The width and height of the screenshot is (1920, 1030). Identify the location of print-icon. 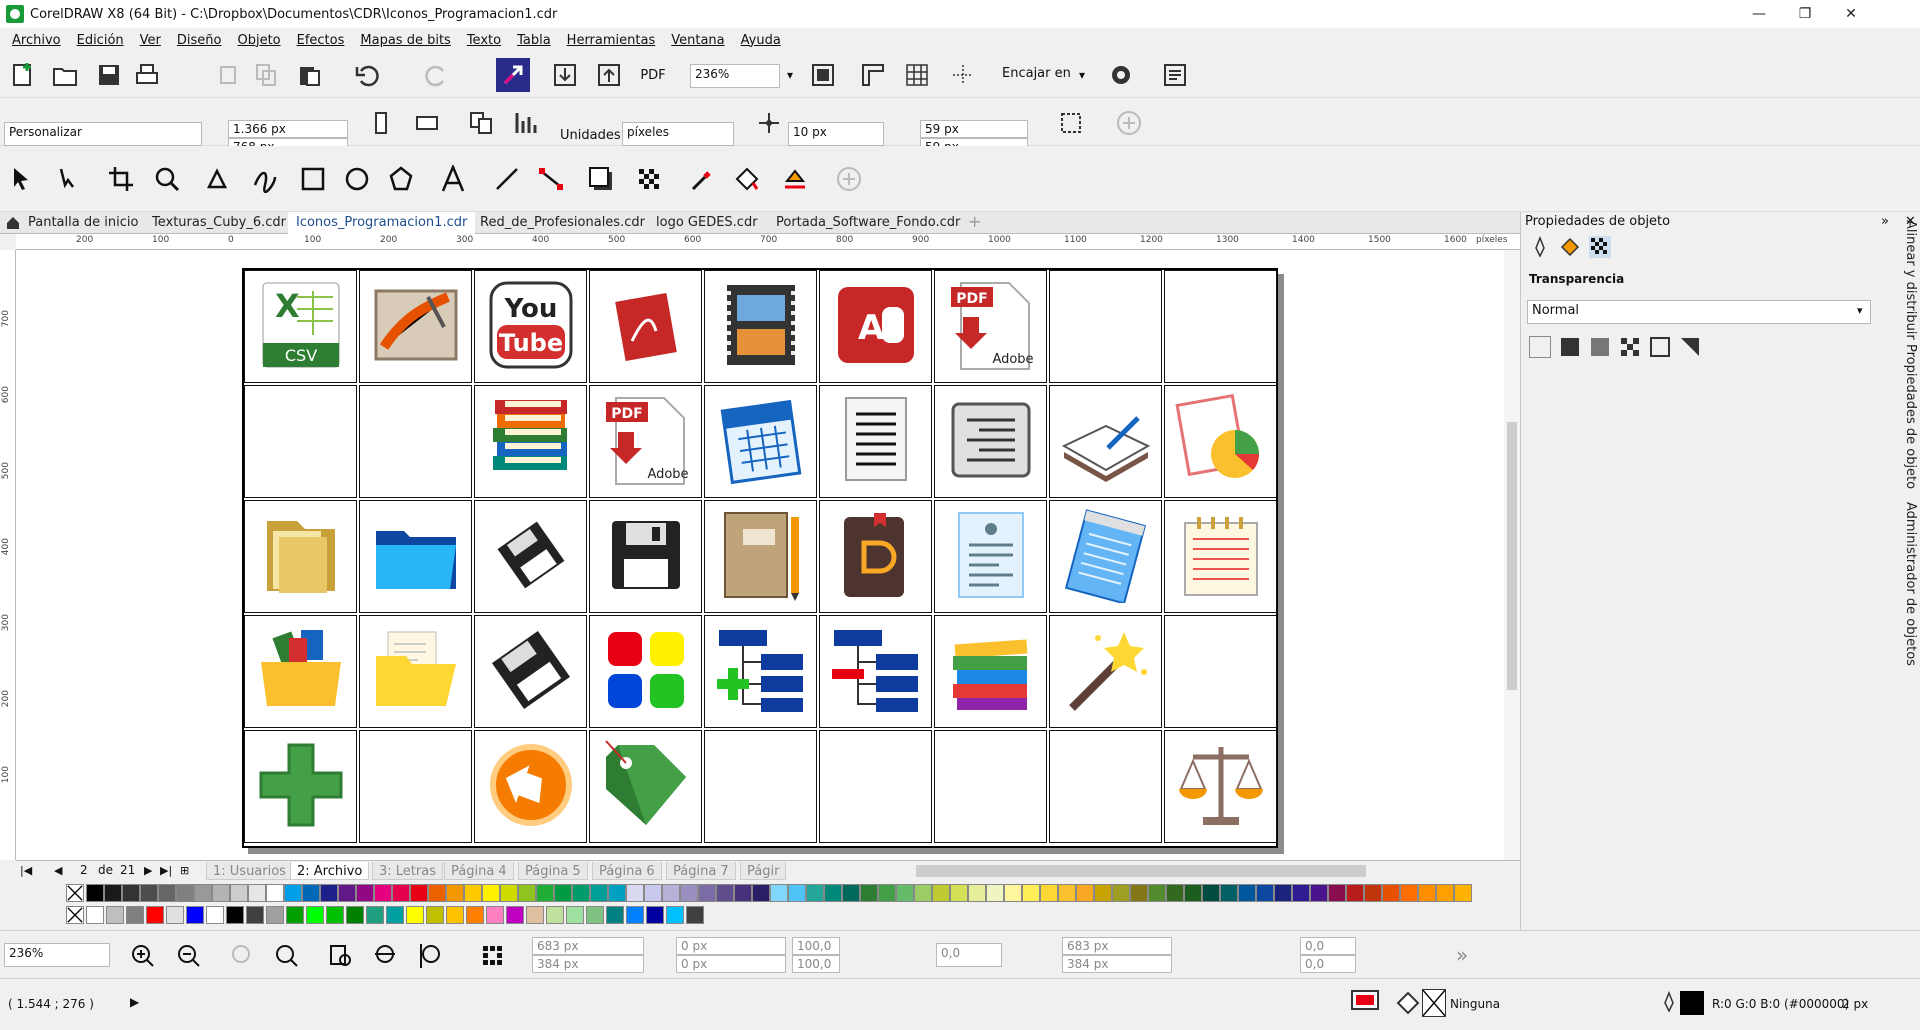
(147, 75).